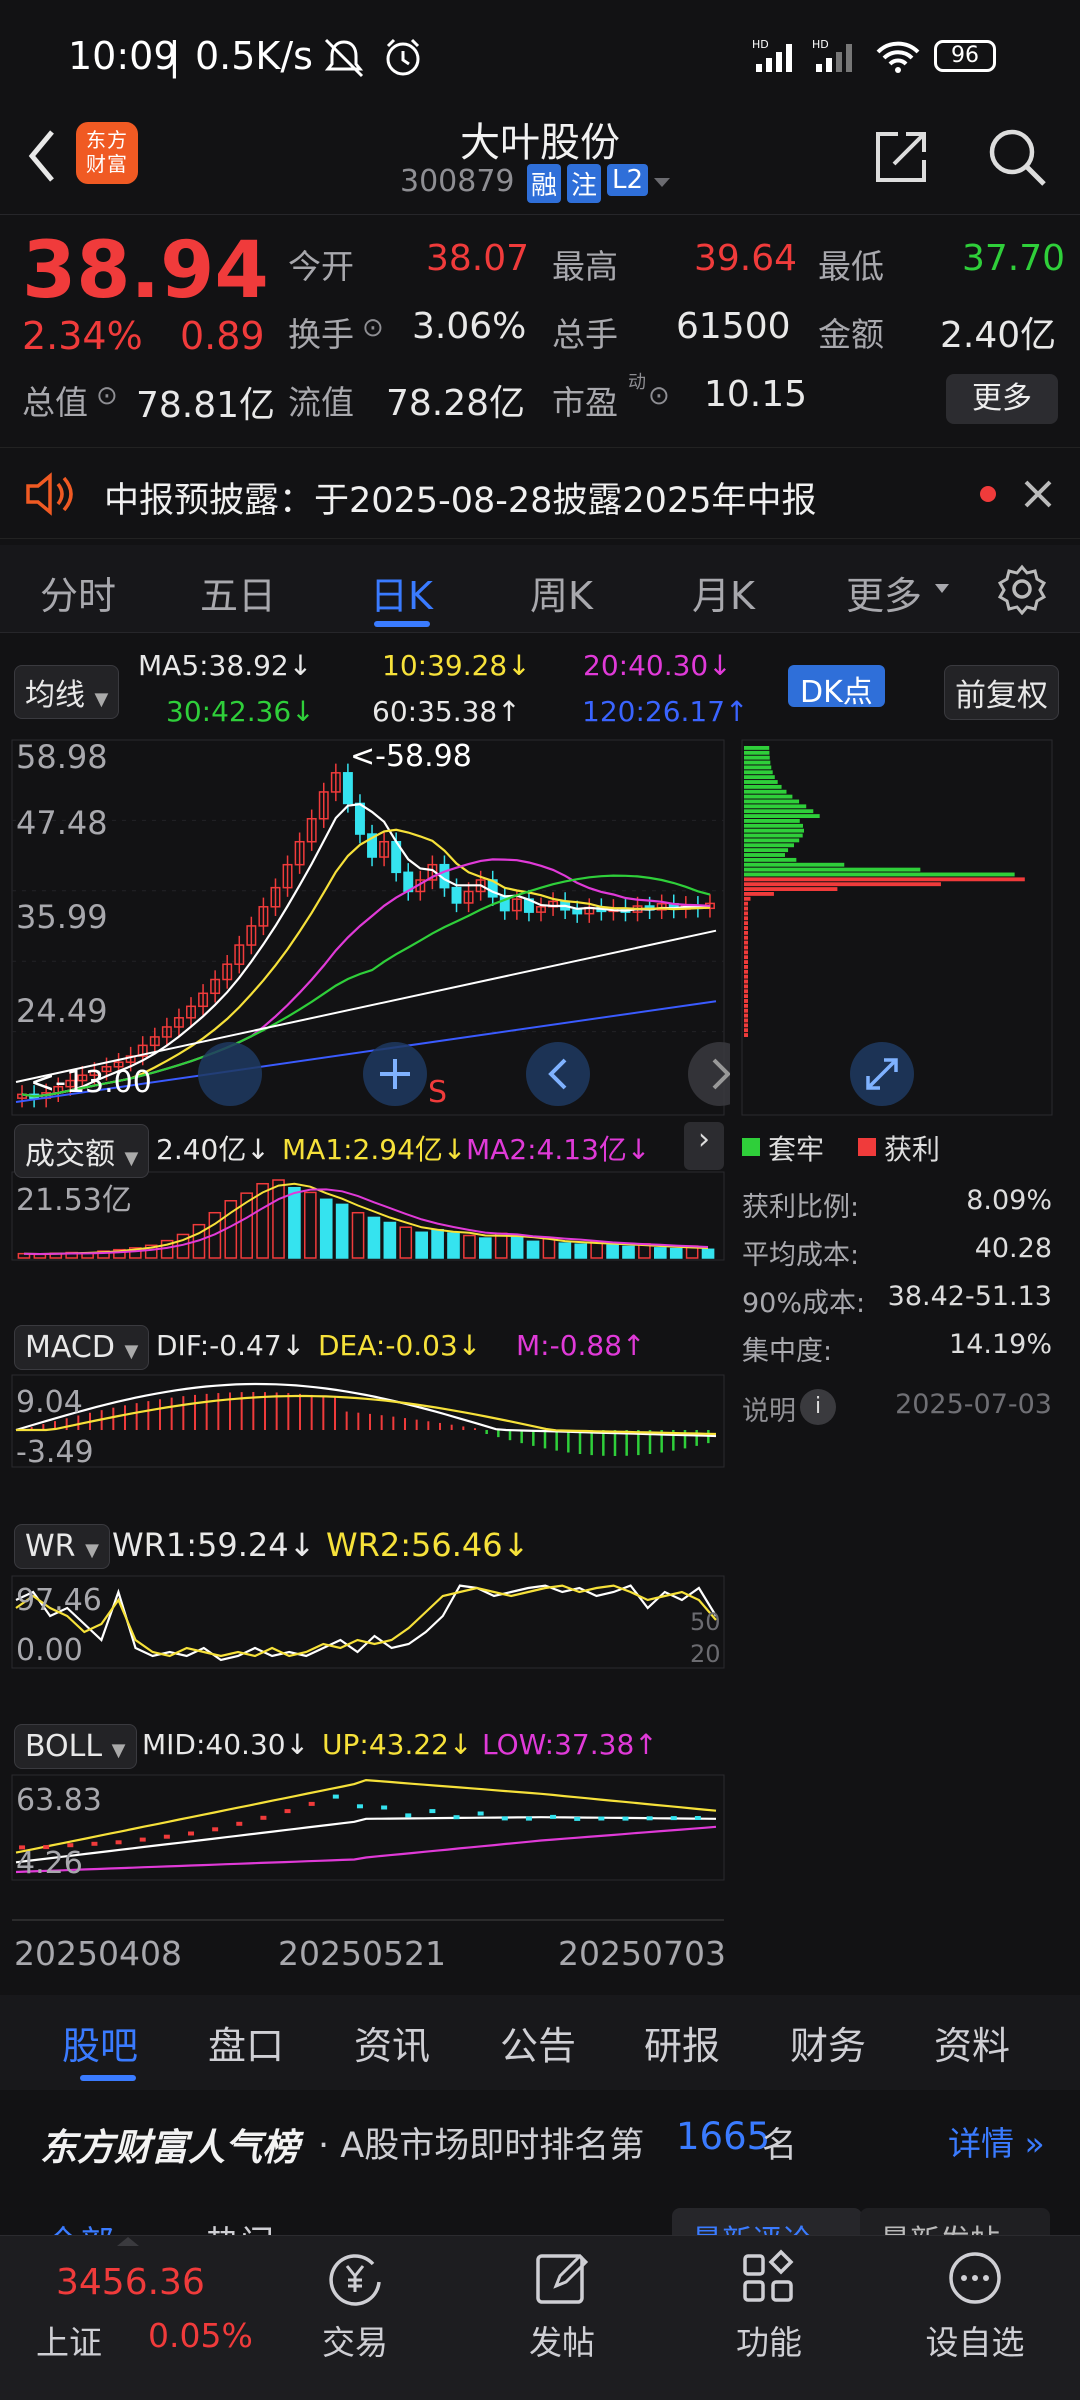  What do you see at coordinates (75, 1746) in the screenshot?
I see `boll-selector: BOLL ▼` at bounding box center [75, 1746].